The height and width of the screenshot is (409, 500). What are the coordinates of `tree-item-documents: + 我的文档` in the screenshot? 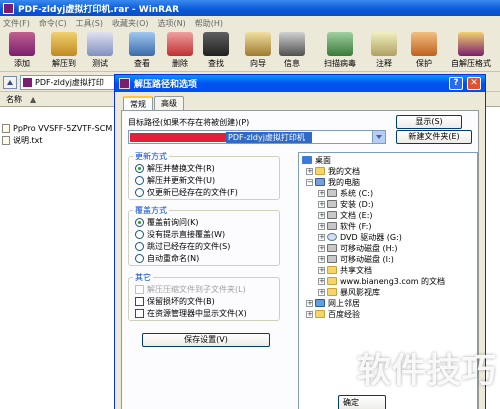 It's located at (333, 171).